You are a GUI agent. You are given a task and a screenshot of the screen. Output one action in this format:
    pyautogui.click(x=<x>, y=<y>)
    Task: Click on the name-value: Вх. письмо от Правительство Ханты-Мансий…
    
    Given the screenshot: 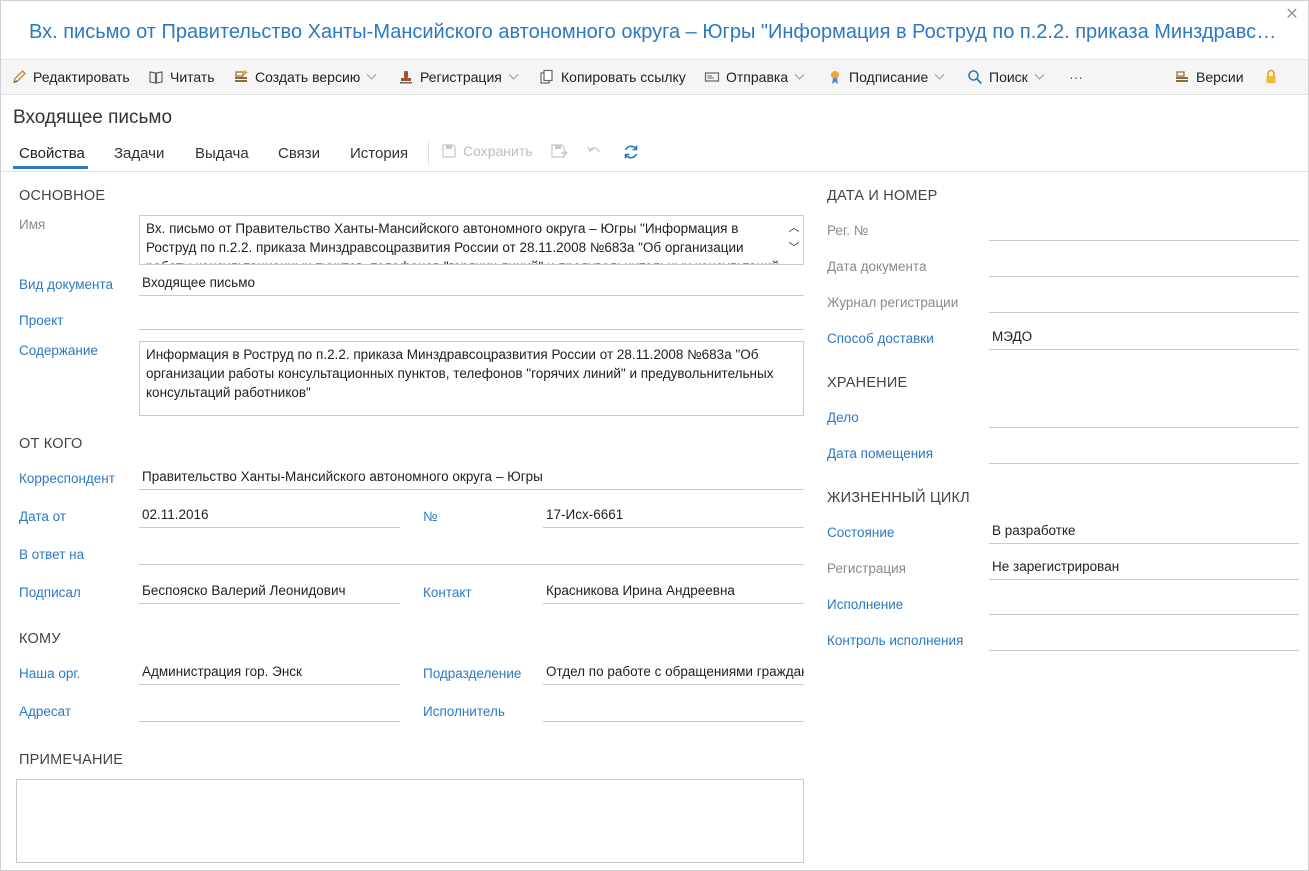 What is the action you would take?
    pyautogui.click(x=462, y=242)
    